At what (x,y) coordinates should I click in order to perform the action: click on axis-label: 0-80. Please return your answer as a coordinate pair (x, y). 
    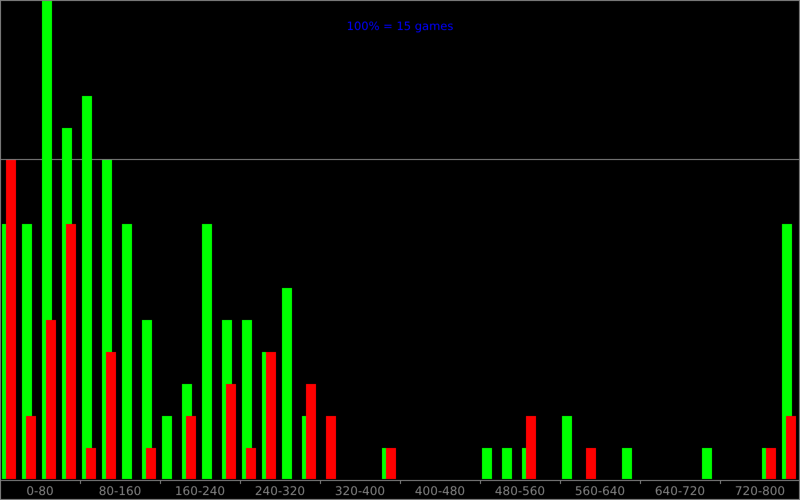
    Looking at the image, I should click on (40, 491).